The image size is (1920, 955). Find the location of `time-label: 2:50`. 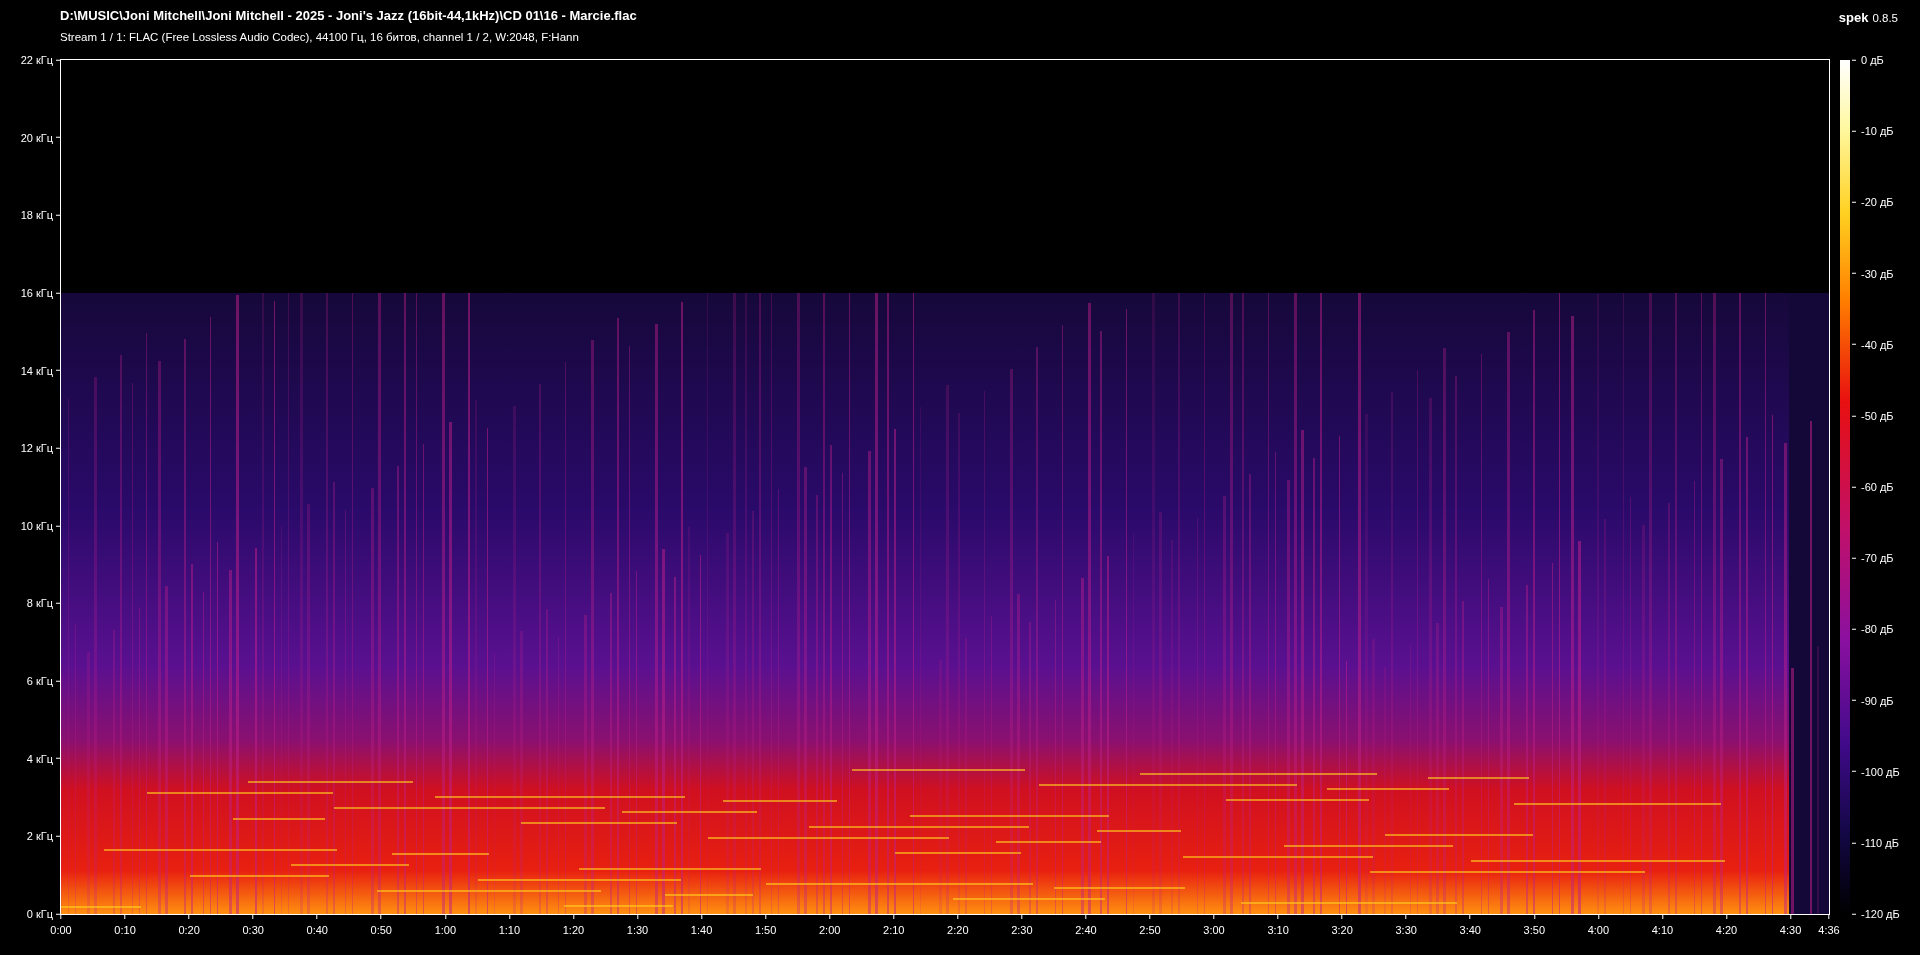

time-label: 2:50 is located at coordinates (1150, 930).